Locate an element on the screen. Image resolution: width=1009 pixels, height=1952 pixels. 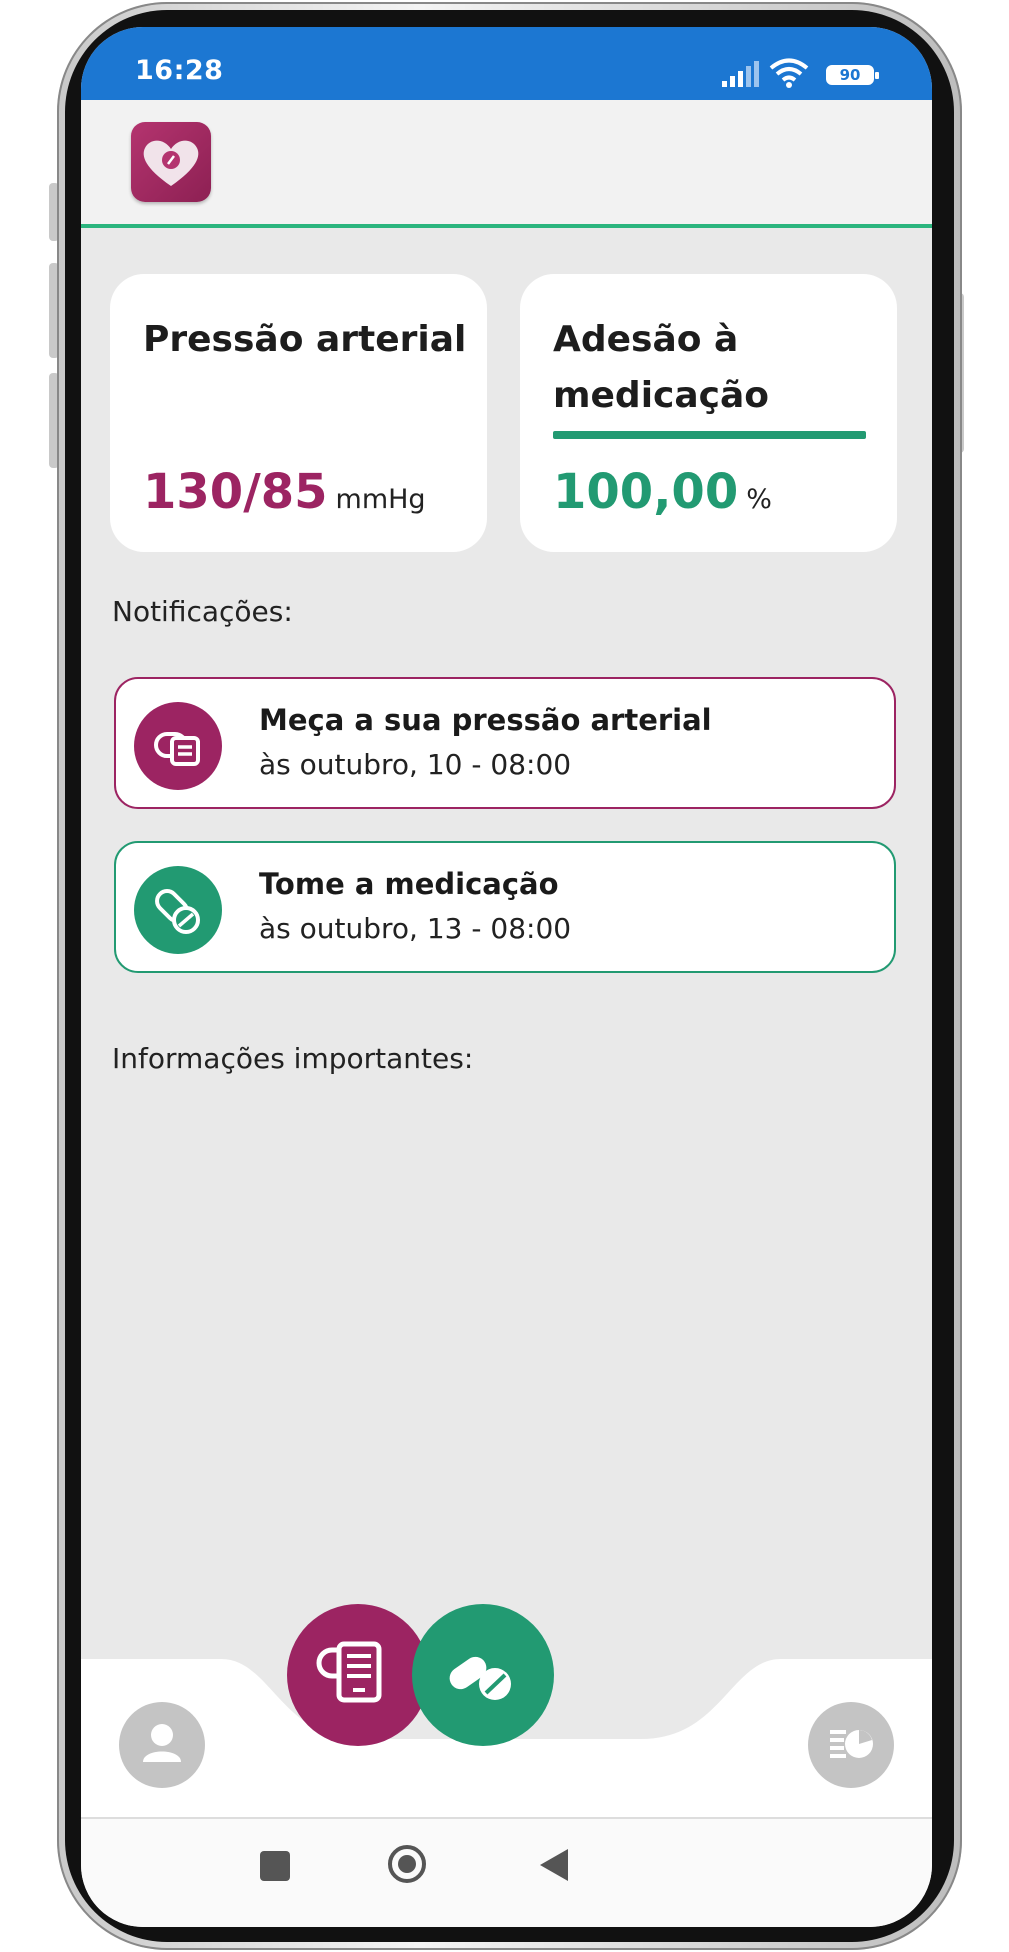
user-icon is located at coordinates (162, 1743).